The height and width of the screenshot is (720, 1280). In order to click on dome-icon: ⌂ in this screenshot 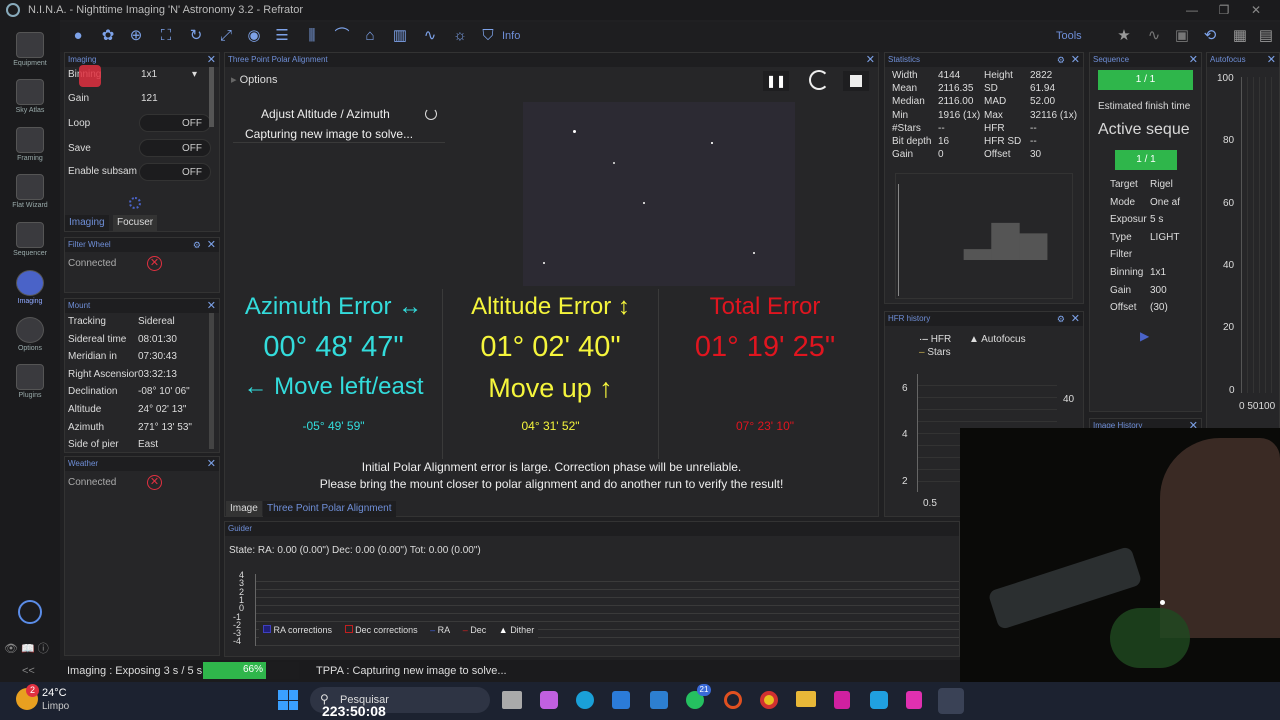, I will do `click(370, 36)`.